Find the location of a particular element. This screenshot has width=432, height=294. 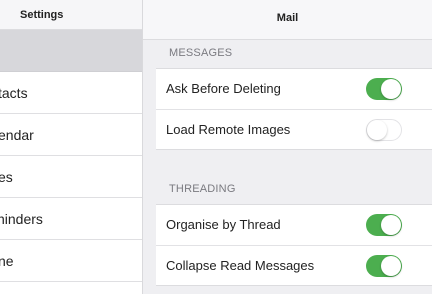

setting-row-load-remote-images: Load Remote Images is located at coordinates (294, 129).